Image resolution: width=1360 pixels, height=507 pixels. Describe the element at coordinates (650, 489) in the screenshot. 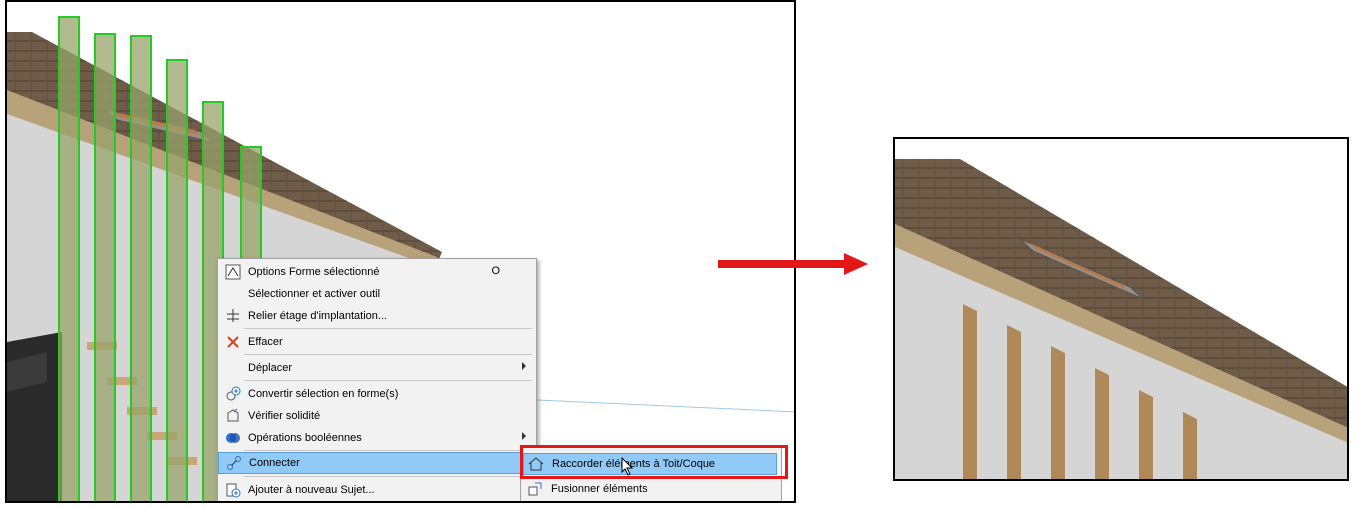

I see `submenu-item-fusionner: Fusionner éléments` at that location.